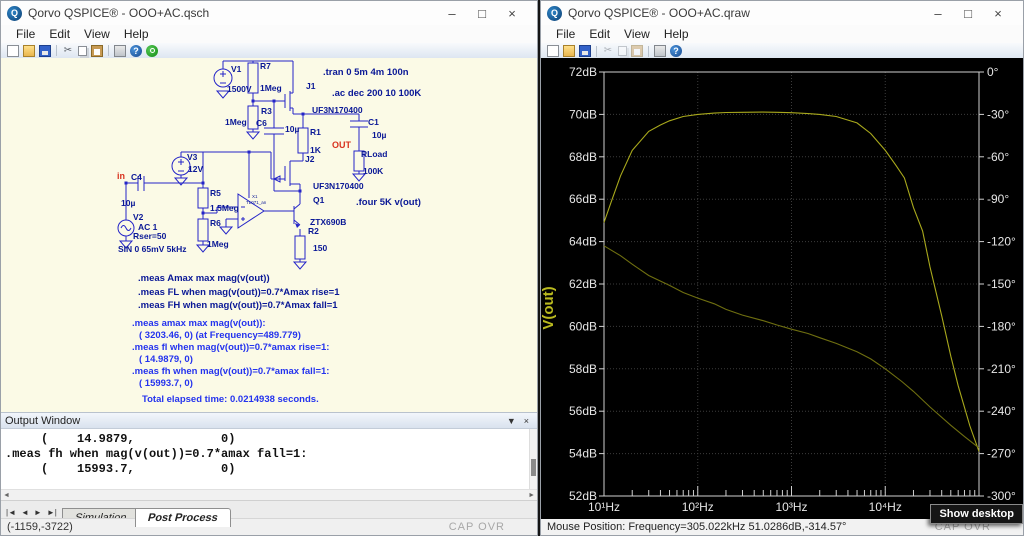 The width and height of the screenshot is (1024, 536). Describe the element at coordinates (1001, 369) in the screenshot. I see `y-right-tick-label: -210°` at that location.